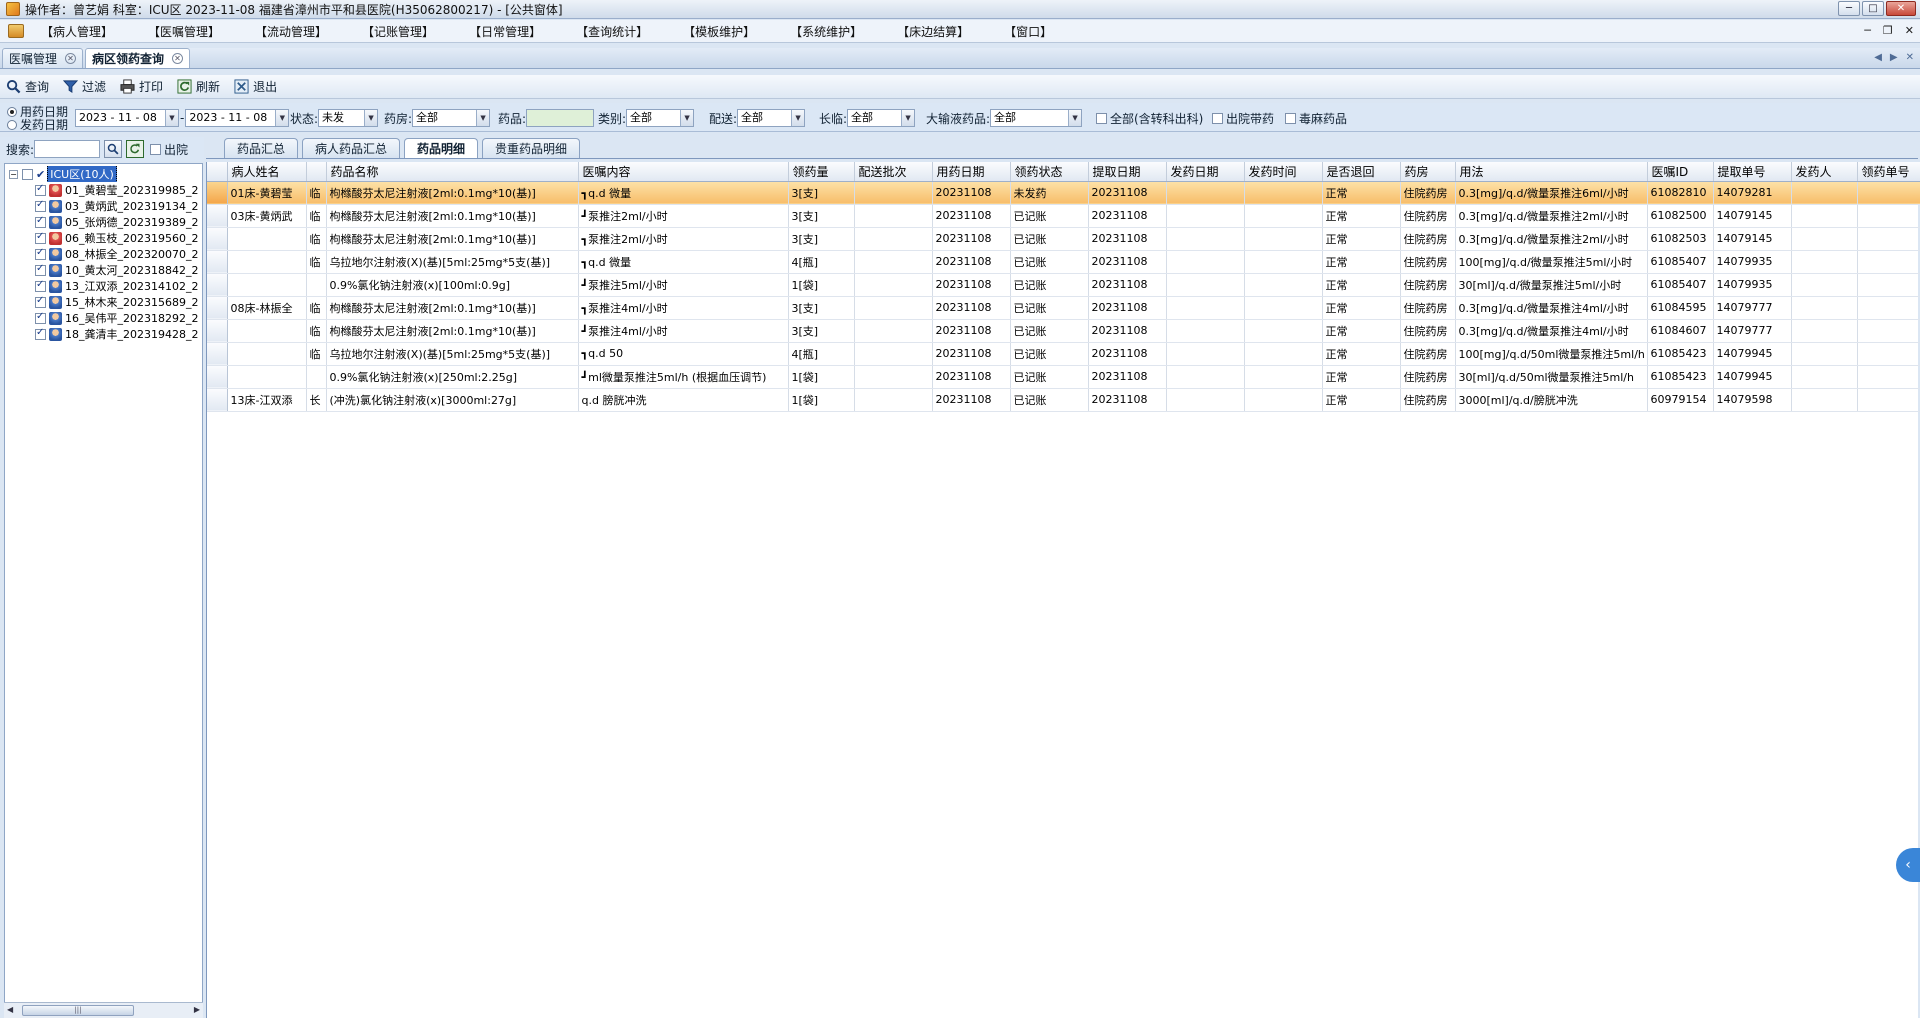 The image size is (1920, 1018). Describe the element at coordinates (1909, 30) in the screenshot. I see `mdi-close-icon: ✕` at that location.